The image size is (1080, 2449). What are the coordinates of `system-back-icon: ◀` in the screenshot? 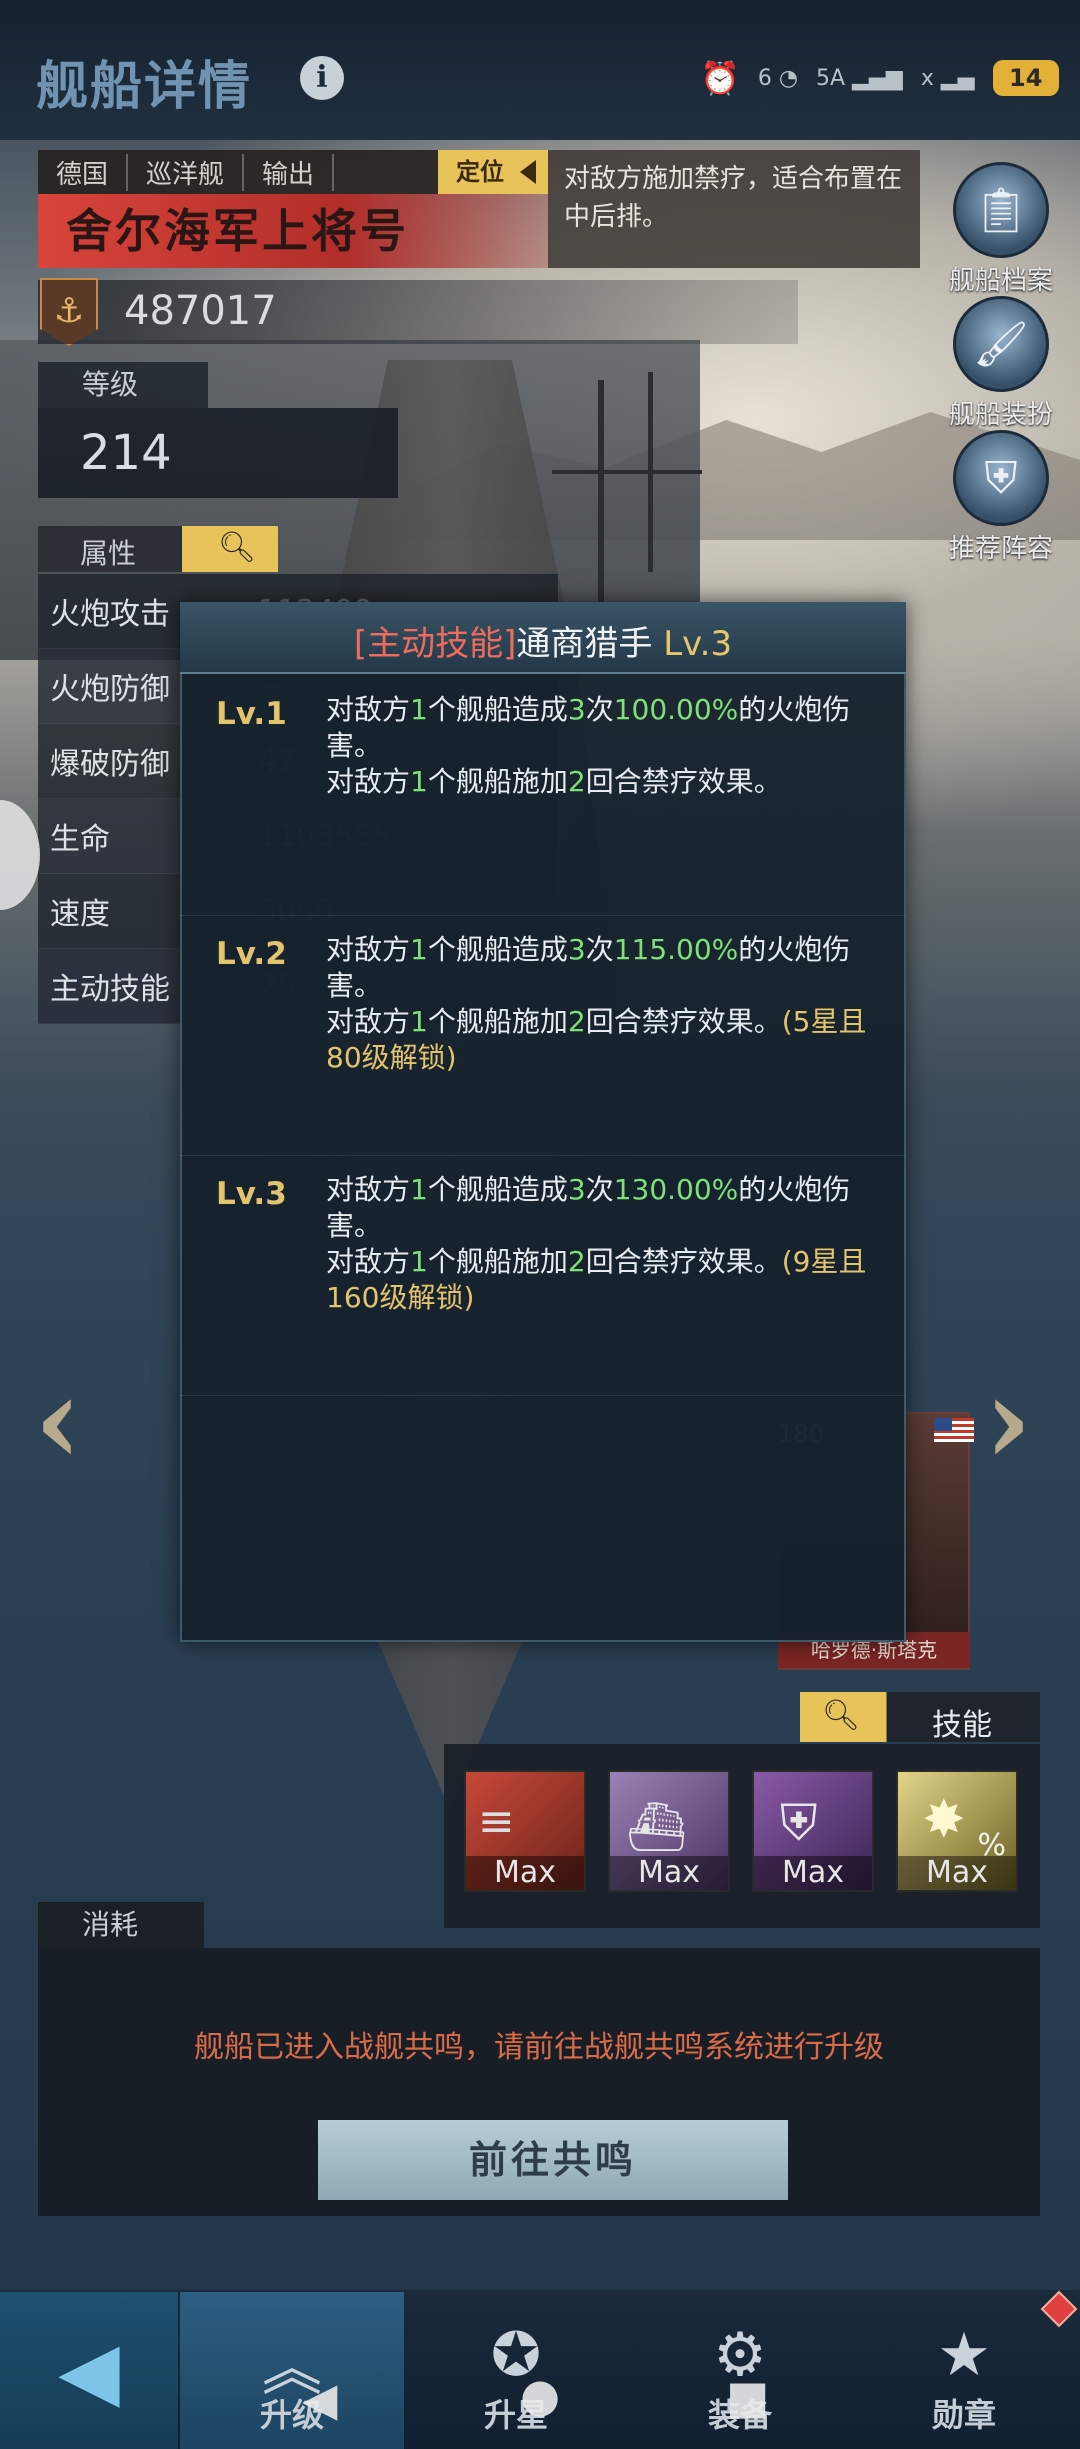 It's located at (319, 2399).